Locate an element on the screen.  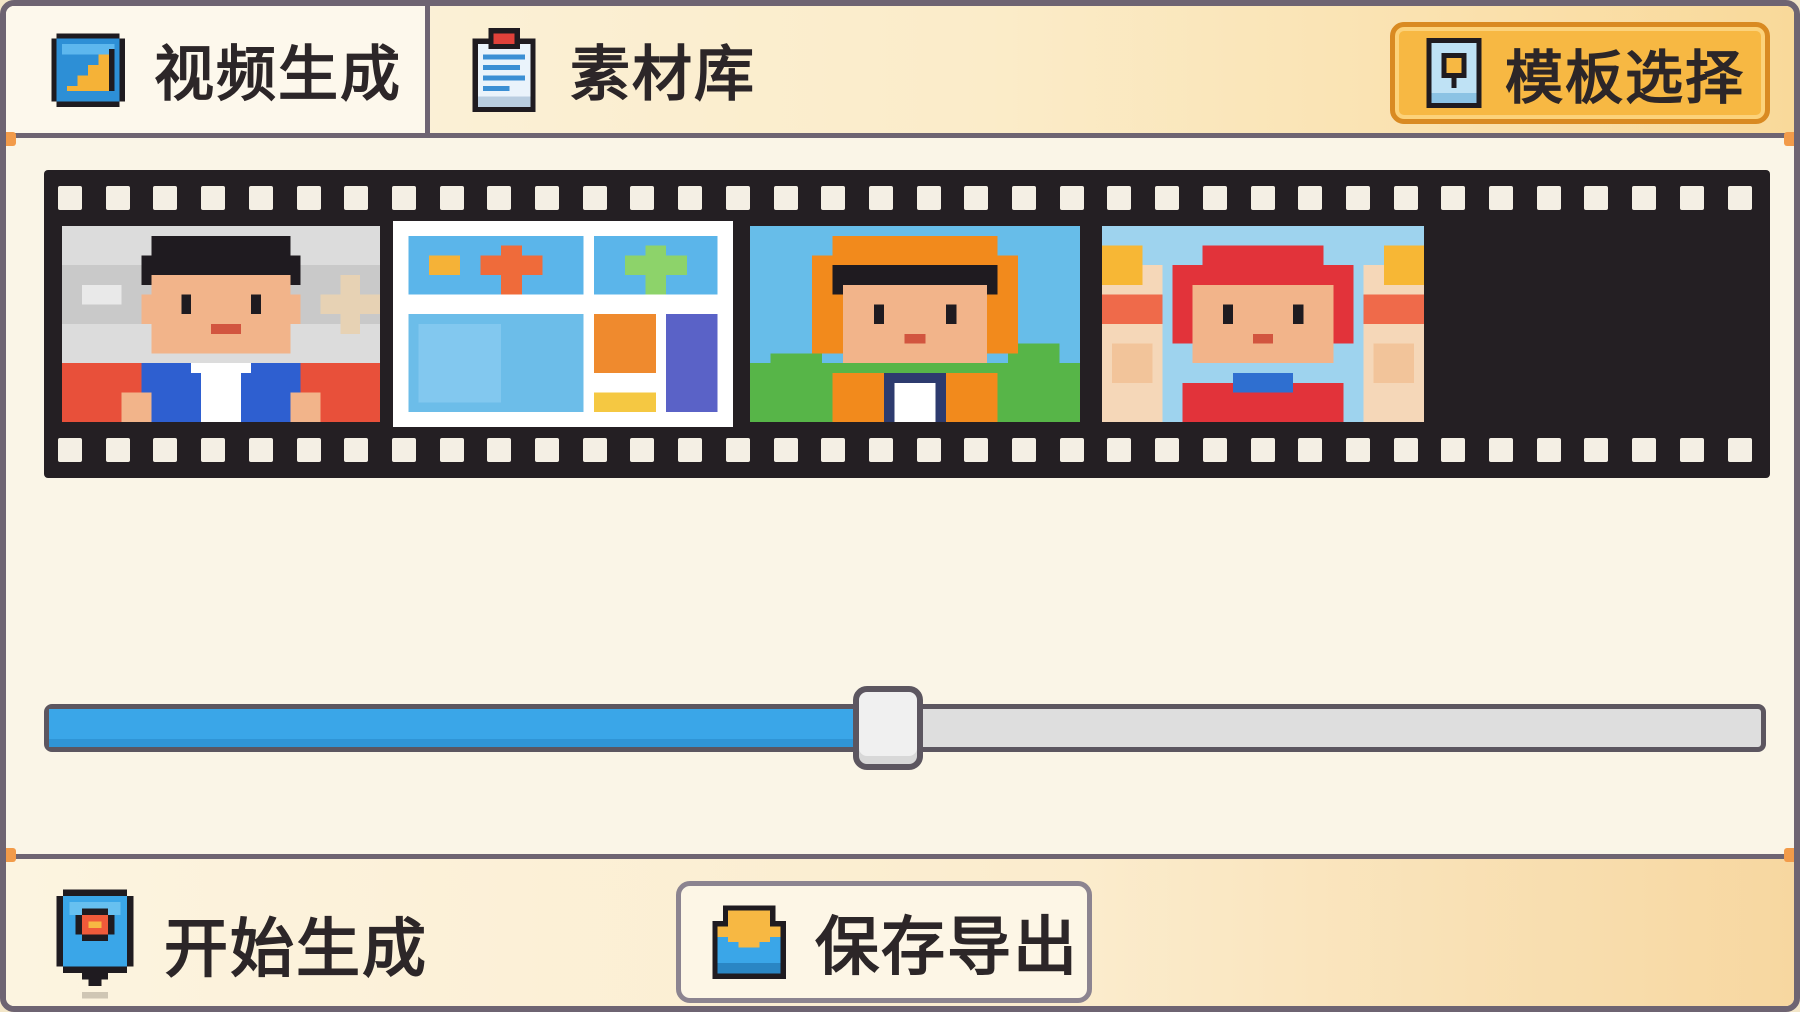
template-select-button: 模板选择 is located at coordinates (1580, 73).